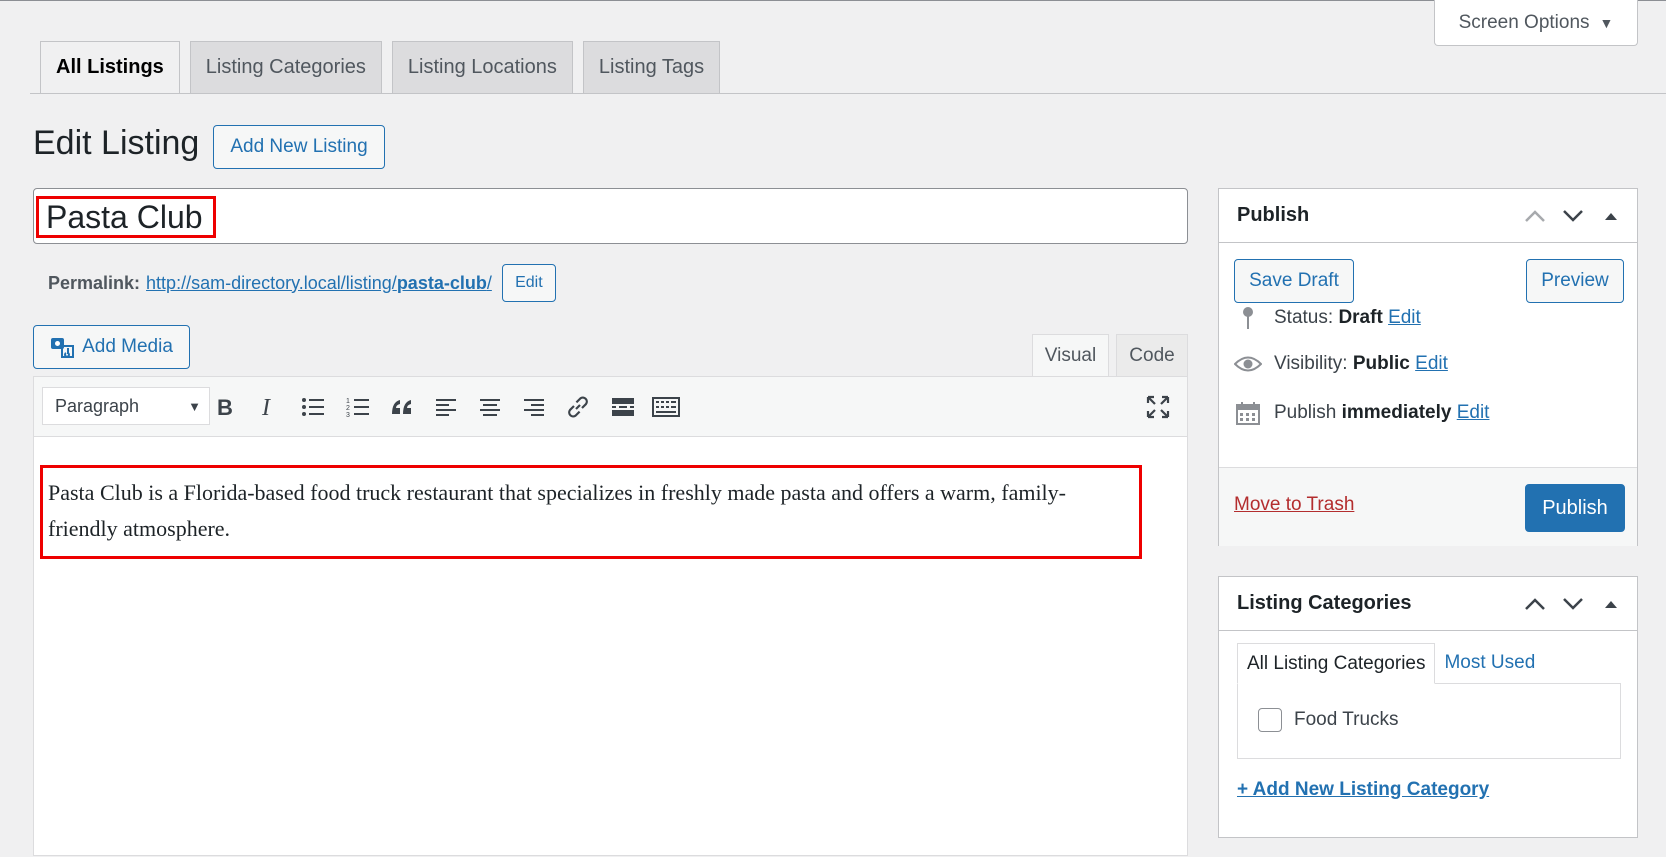 This screenshot has height=857, width=1666. Describe the element at coordinates (1428, 506) in the screenshot. I see `publish-actions: Move to Trash Publish` at that location.